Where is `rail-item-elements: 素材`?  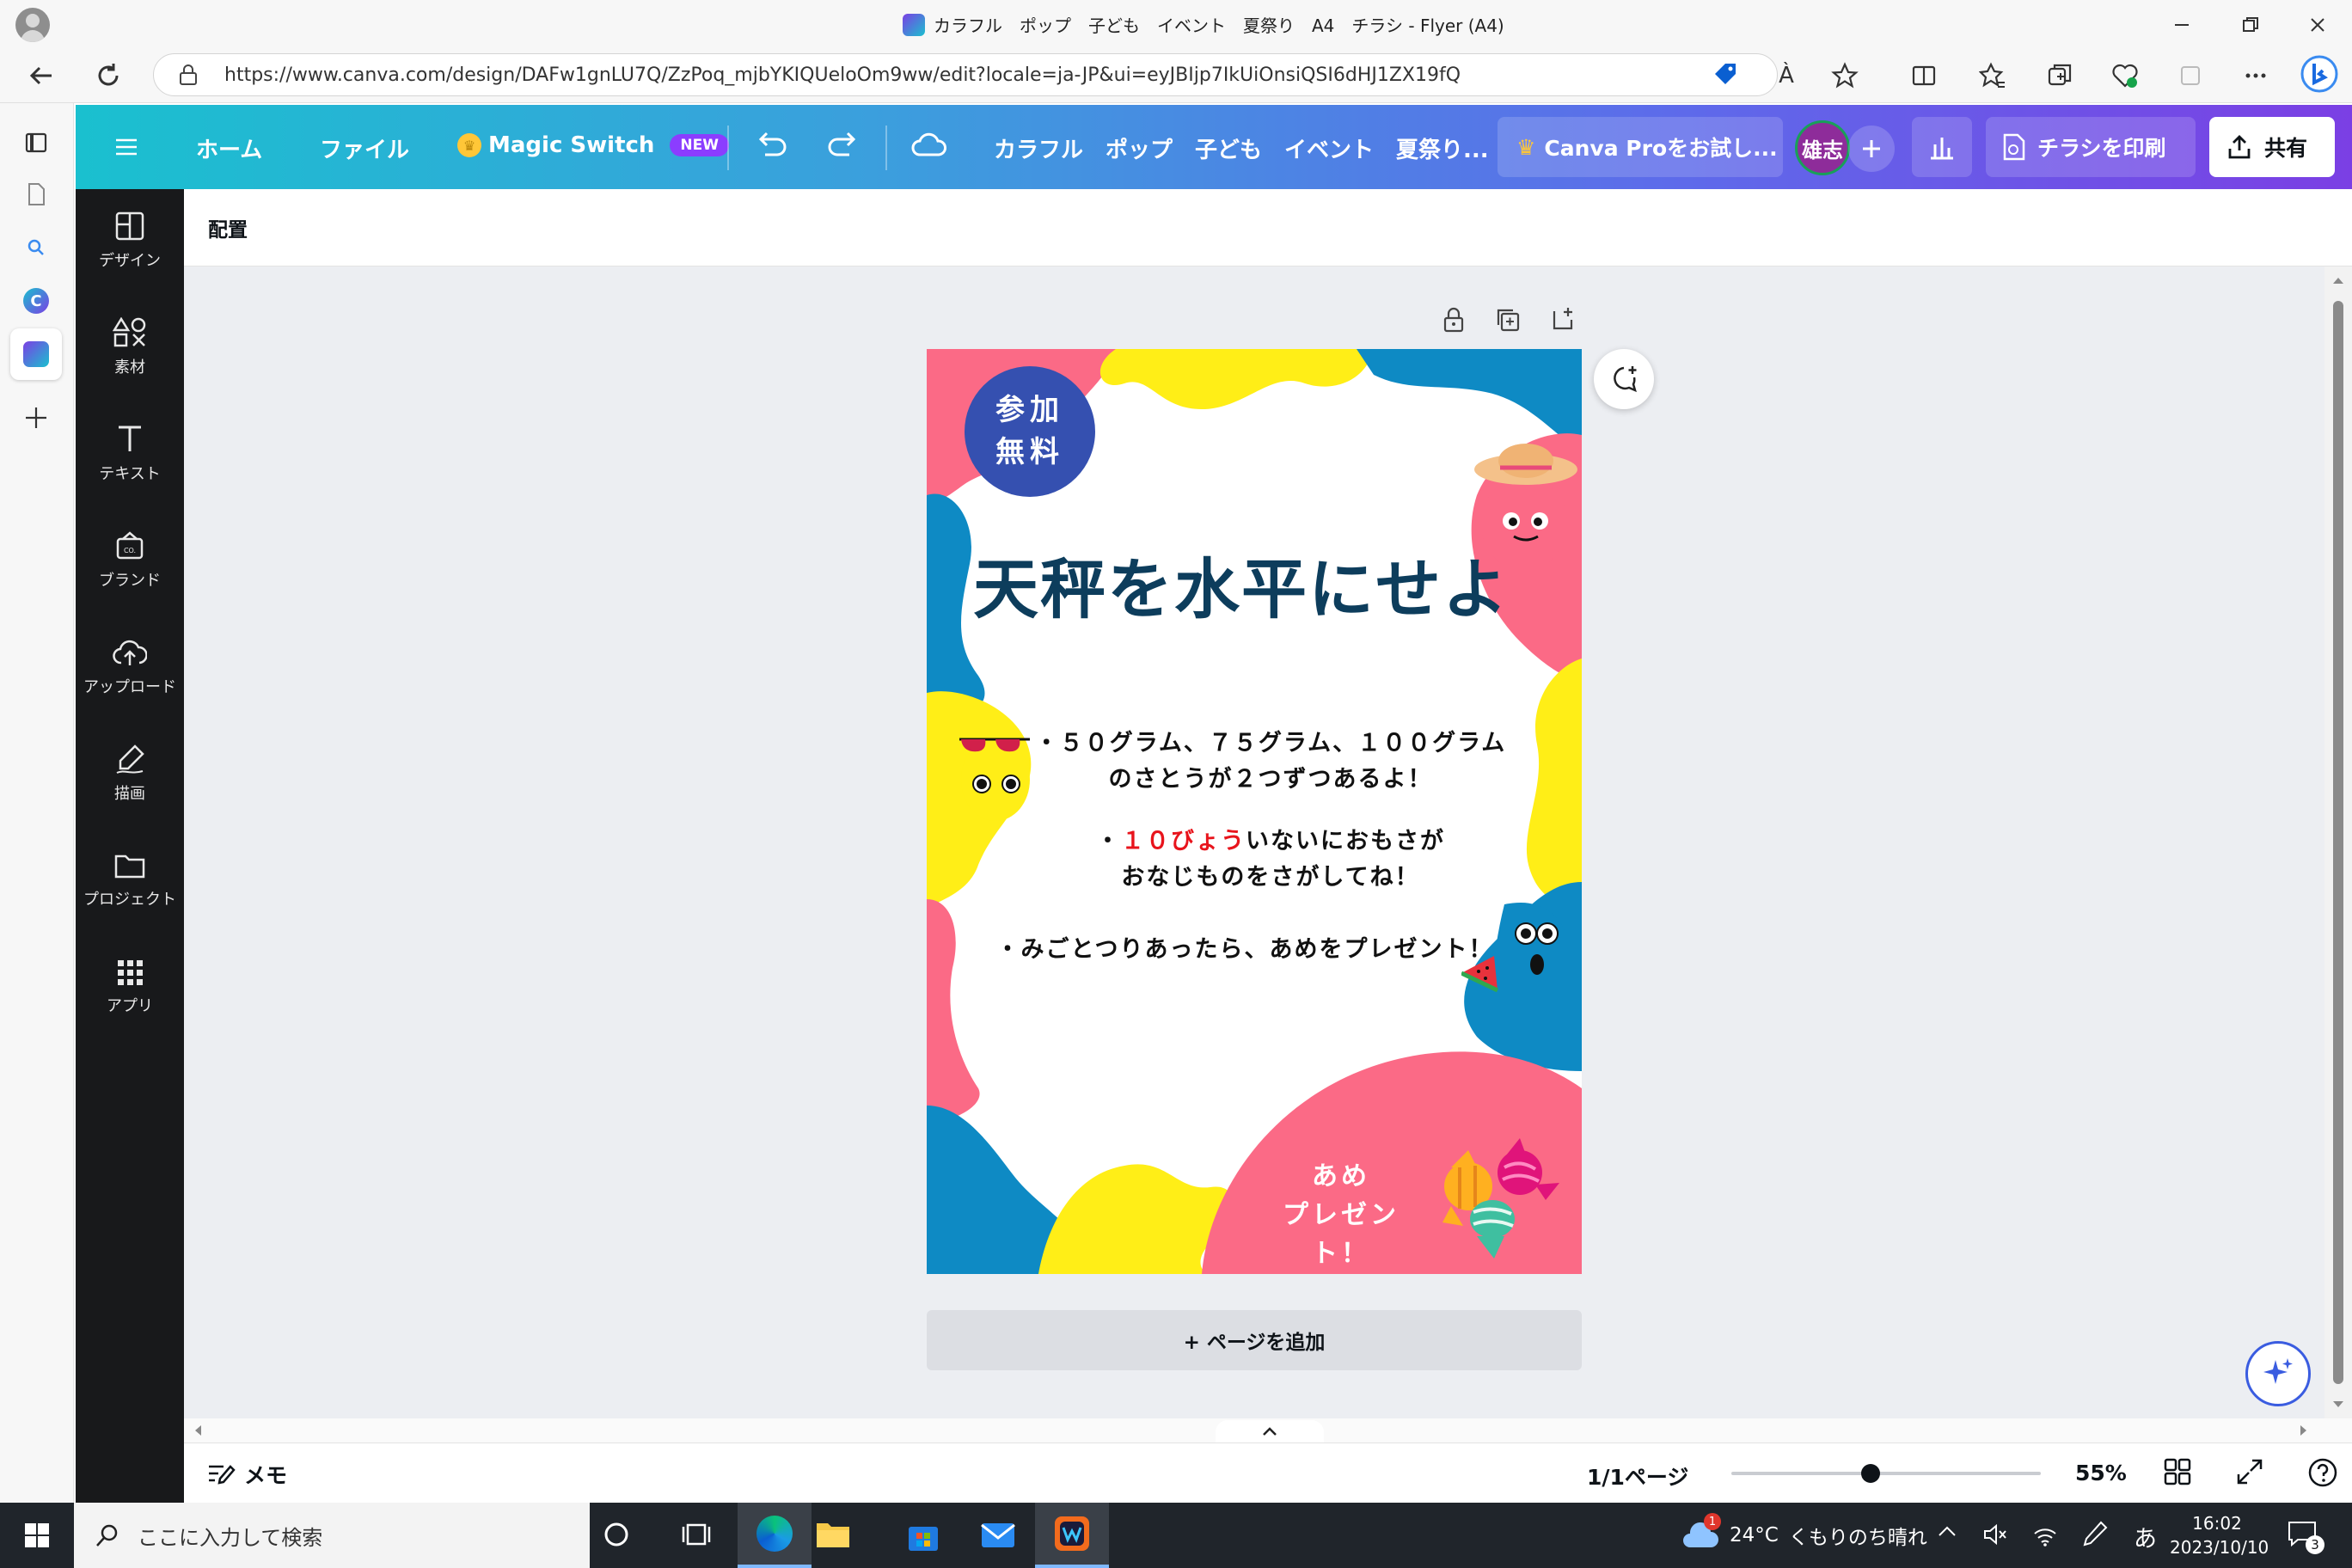
rail-item-elements: 素材 is located at coordinates (130, 347).